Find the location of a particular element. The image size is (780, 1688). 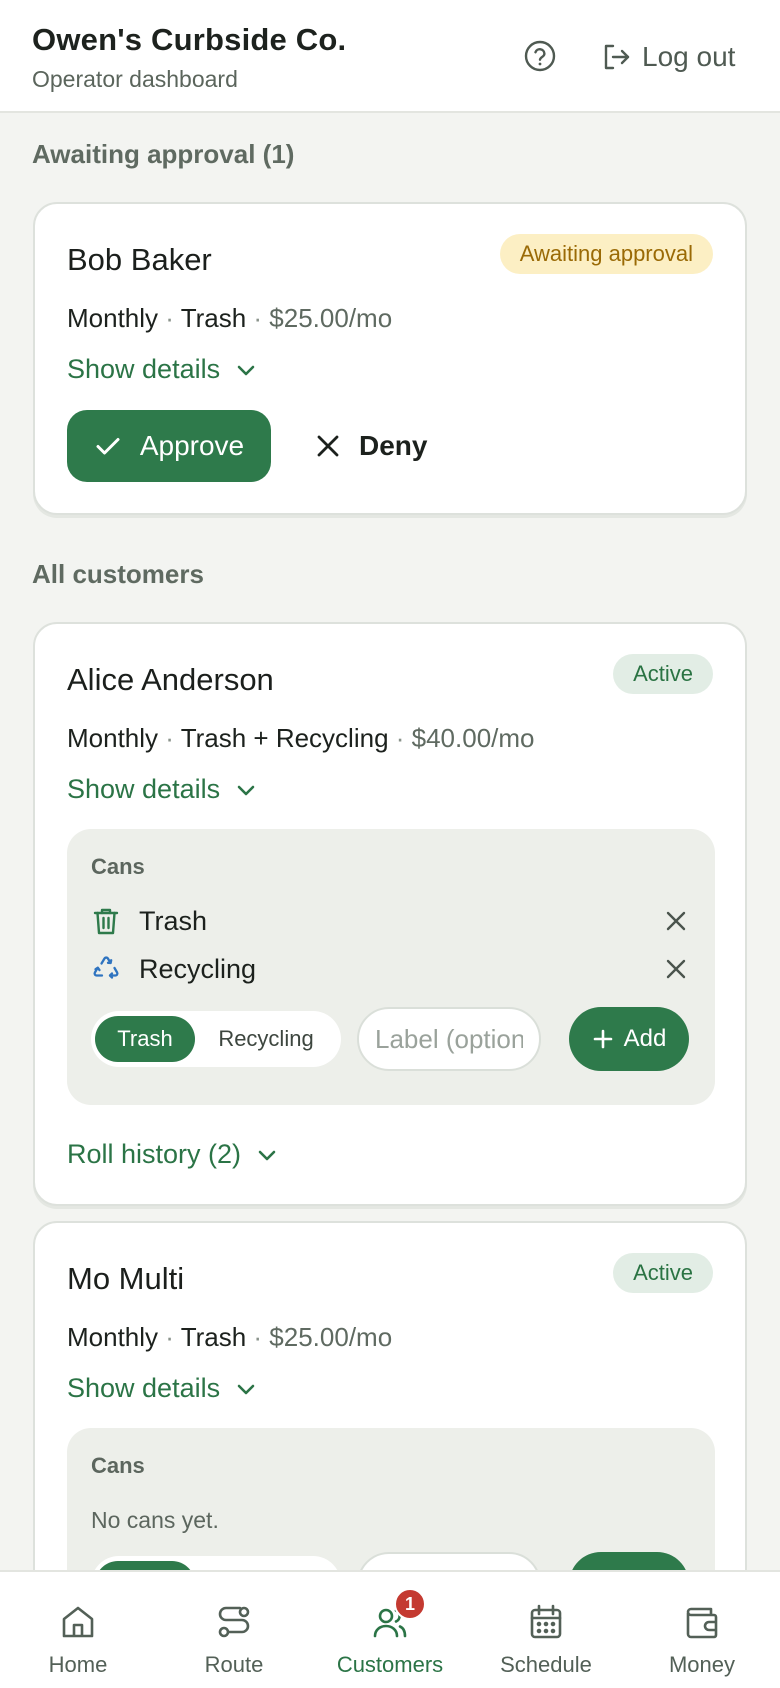

nav-label: Schedule is located at coordinates (546, 1664).